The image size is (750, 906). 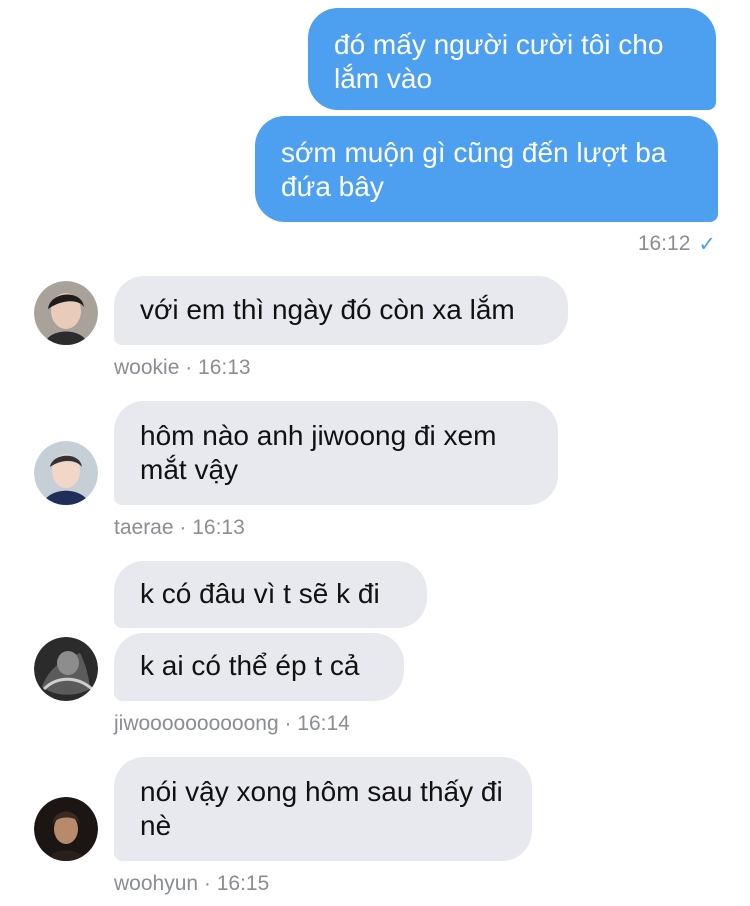 What do you see at coordinates (474, 169) in the screenshot?
I see `outgoing-message-2-text: sớm muộn gì cũng đến lượt ba đứa bây` at bounding box center [474, 169].